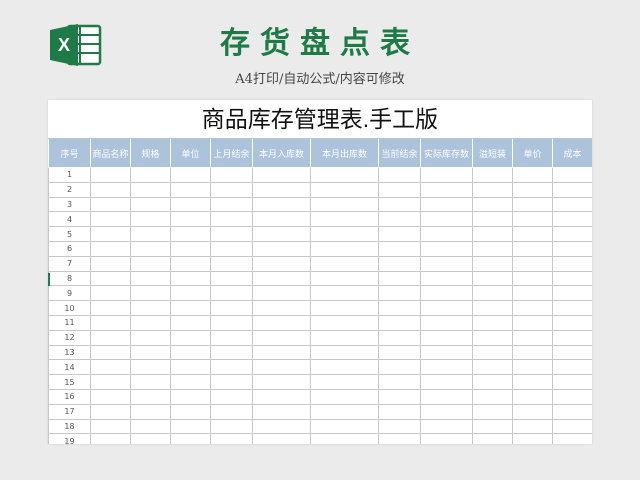 The image size is (640, 480). I want to click on column-header: 本月出库数, so click(344, 153).